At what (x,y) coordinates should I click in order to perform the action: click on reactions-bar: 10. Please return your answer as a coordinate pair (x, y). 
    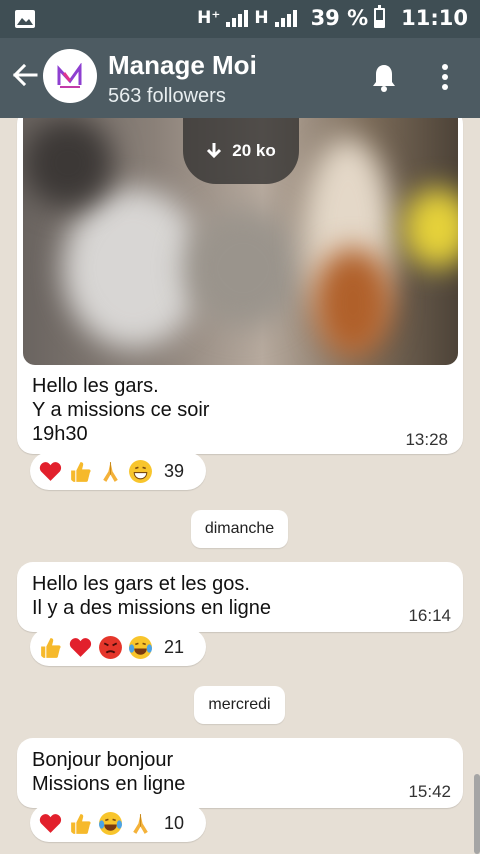
    Looking at the image, I should click on (118, 823).